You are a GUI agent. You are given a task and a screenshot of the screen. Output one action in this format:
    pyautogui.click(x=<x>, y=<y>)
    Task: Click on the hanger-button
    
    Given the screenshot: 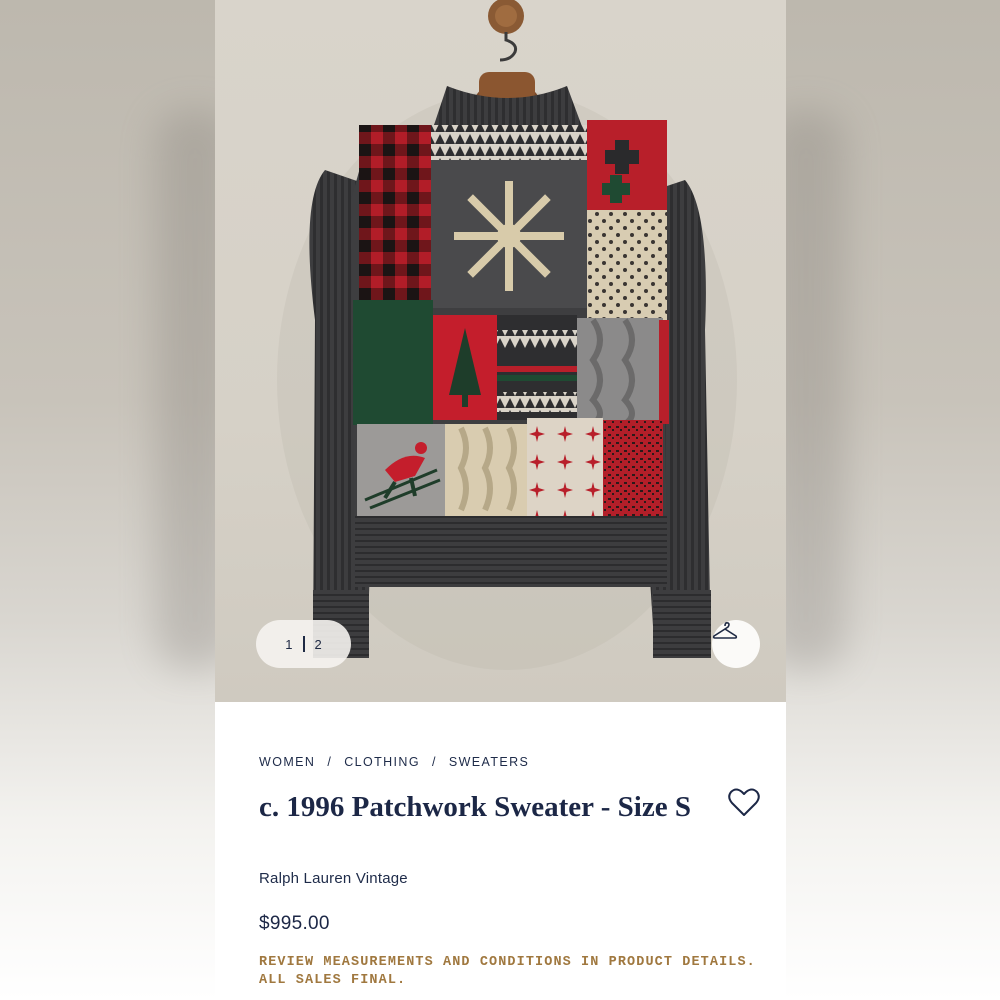 What is the action you would take?
    pyautogui.click(x=736, y=644)
    